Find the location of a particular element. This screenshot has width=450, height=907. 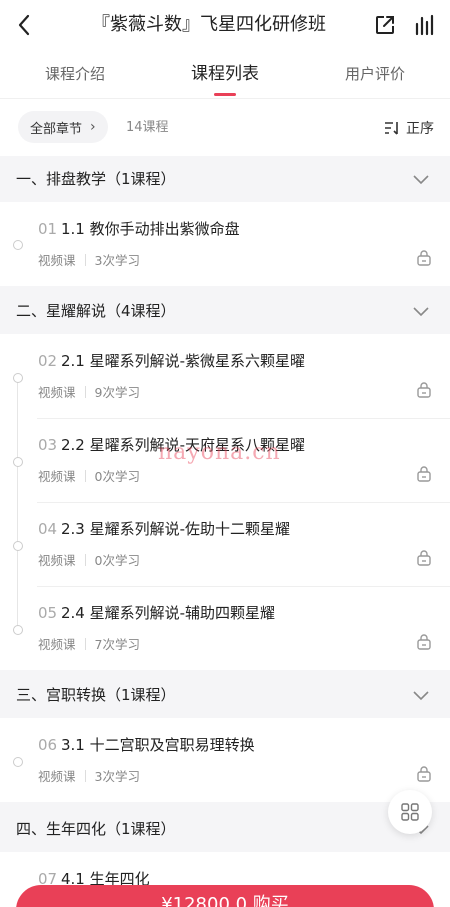

lesson-index: 05 is located at coordinates (48, 613).